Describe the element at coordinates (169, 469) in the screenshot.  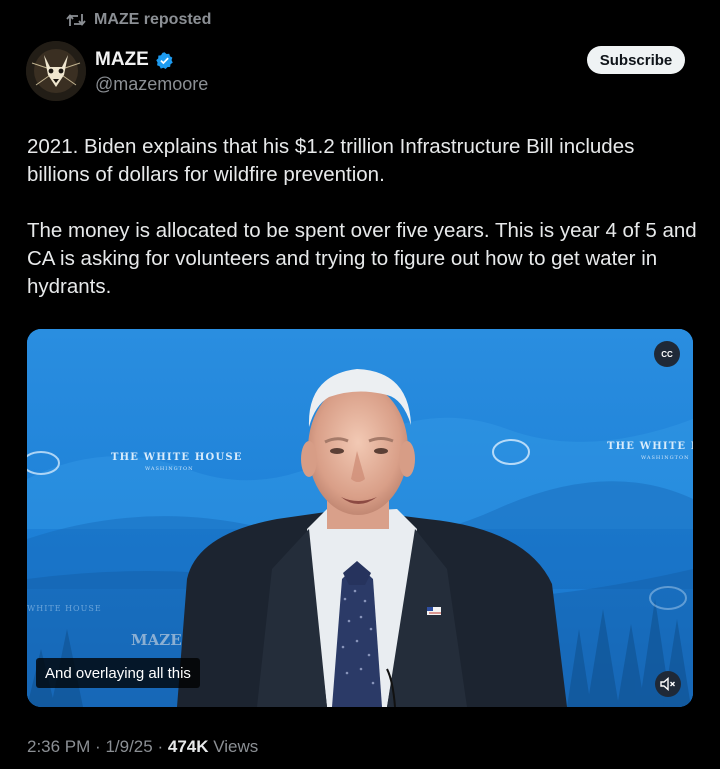
I see `backdrop-subtext-left: WASHINGTON` at that location.